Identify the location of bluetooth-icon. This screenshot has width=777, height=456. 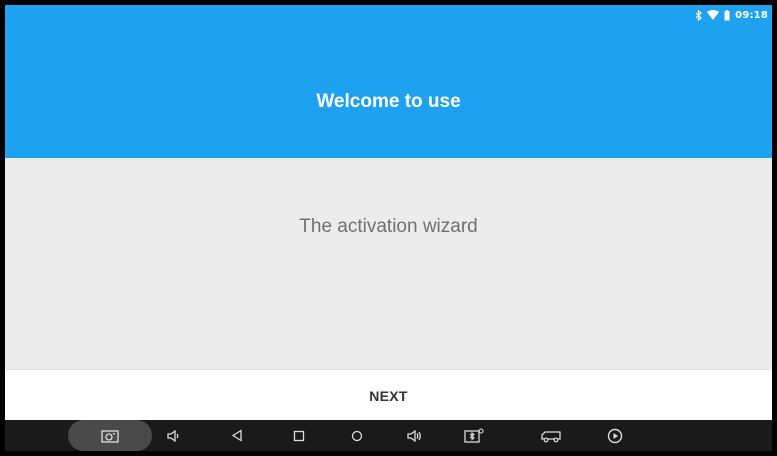
(699, 15).